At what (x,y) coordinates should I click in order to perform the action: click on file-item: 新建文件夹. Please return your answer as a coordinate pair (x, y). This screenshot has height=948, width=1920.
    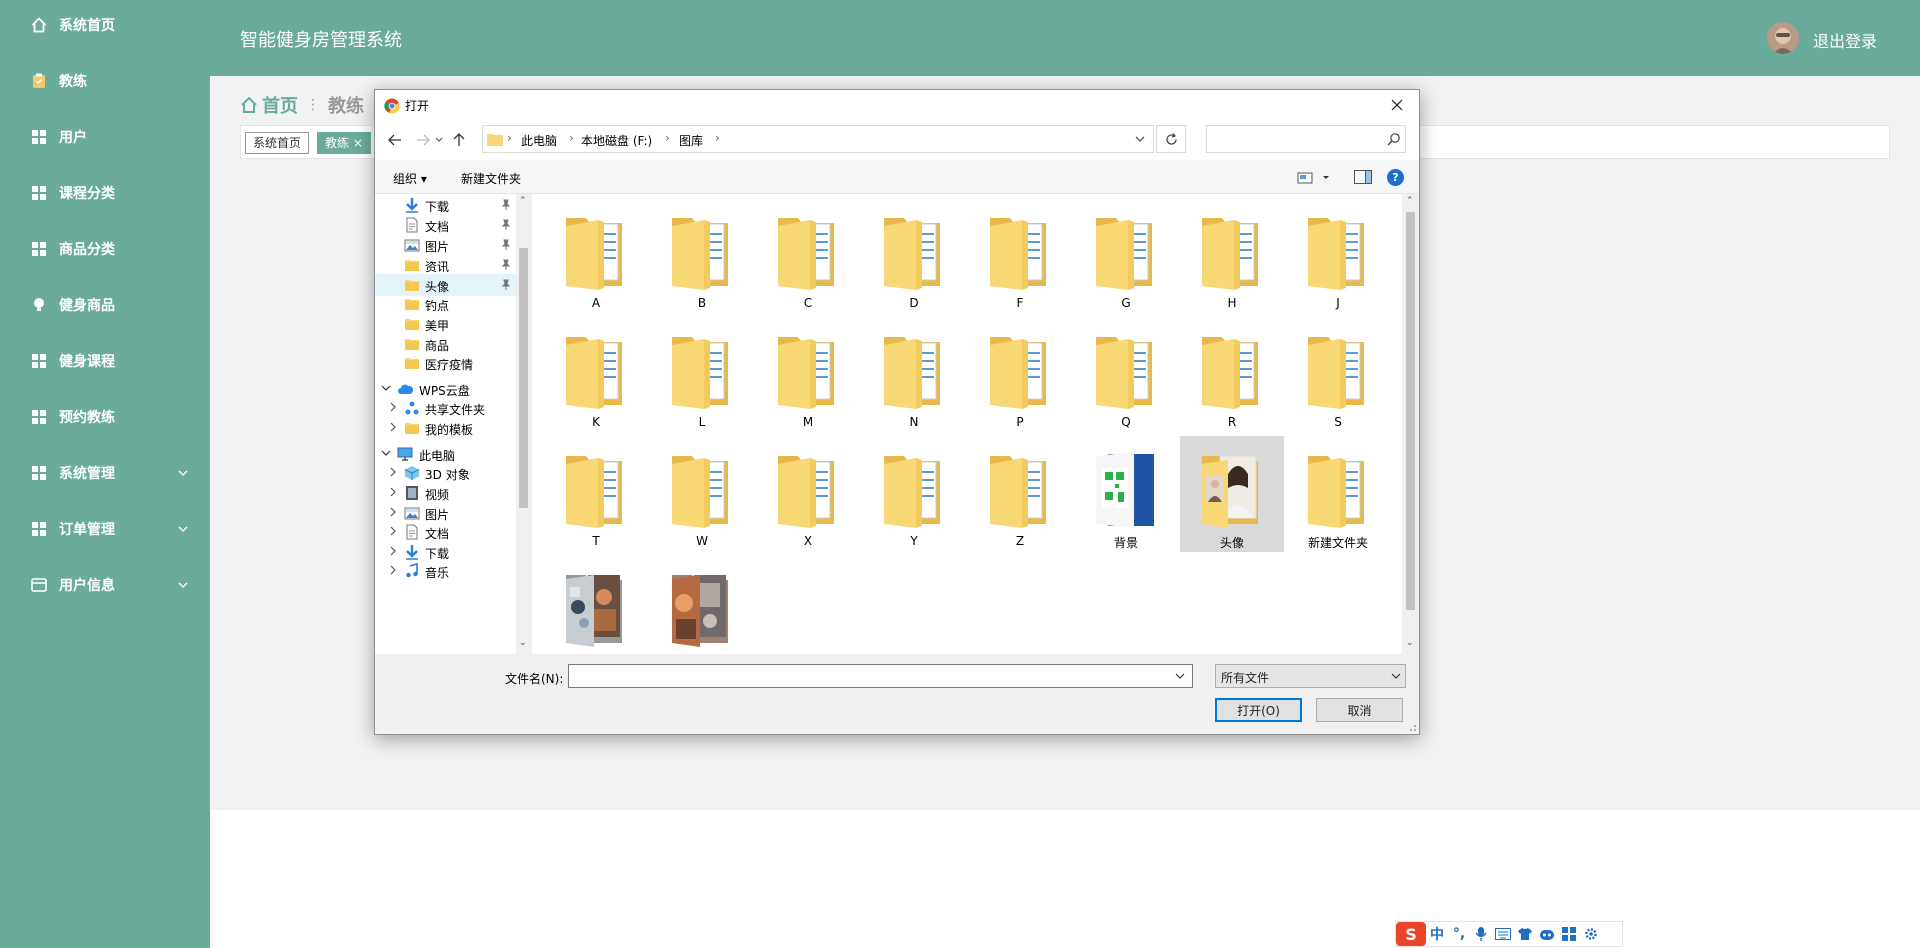
    Looking at the image, I should click on (1338, 494).